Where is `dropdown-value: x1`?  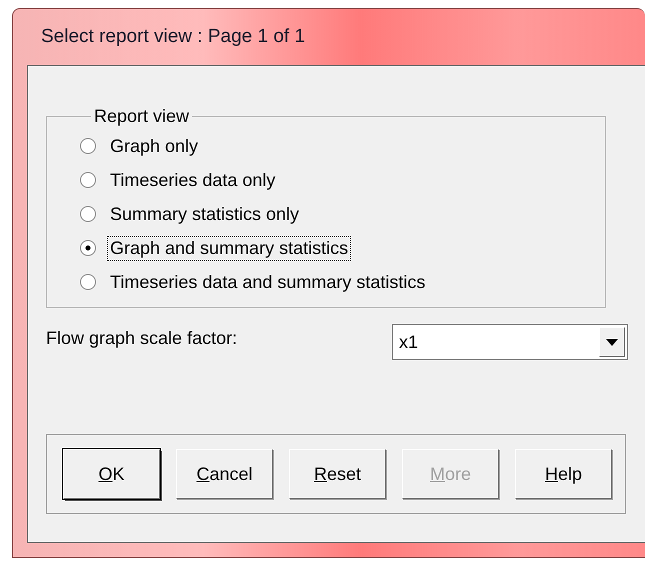
dropdown-value: x1 is located at coordinates (409, 342).